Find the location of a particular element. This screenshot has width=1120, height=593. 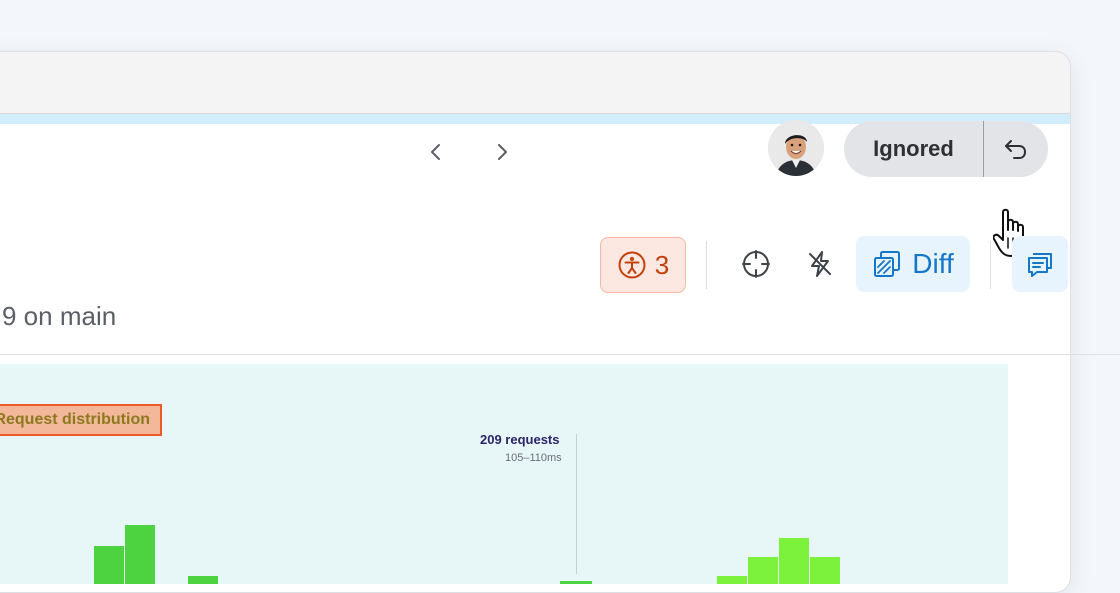

chart-title-highlight: Request distribution is located at coordinates (81, 420).